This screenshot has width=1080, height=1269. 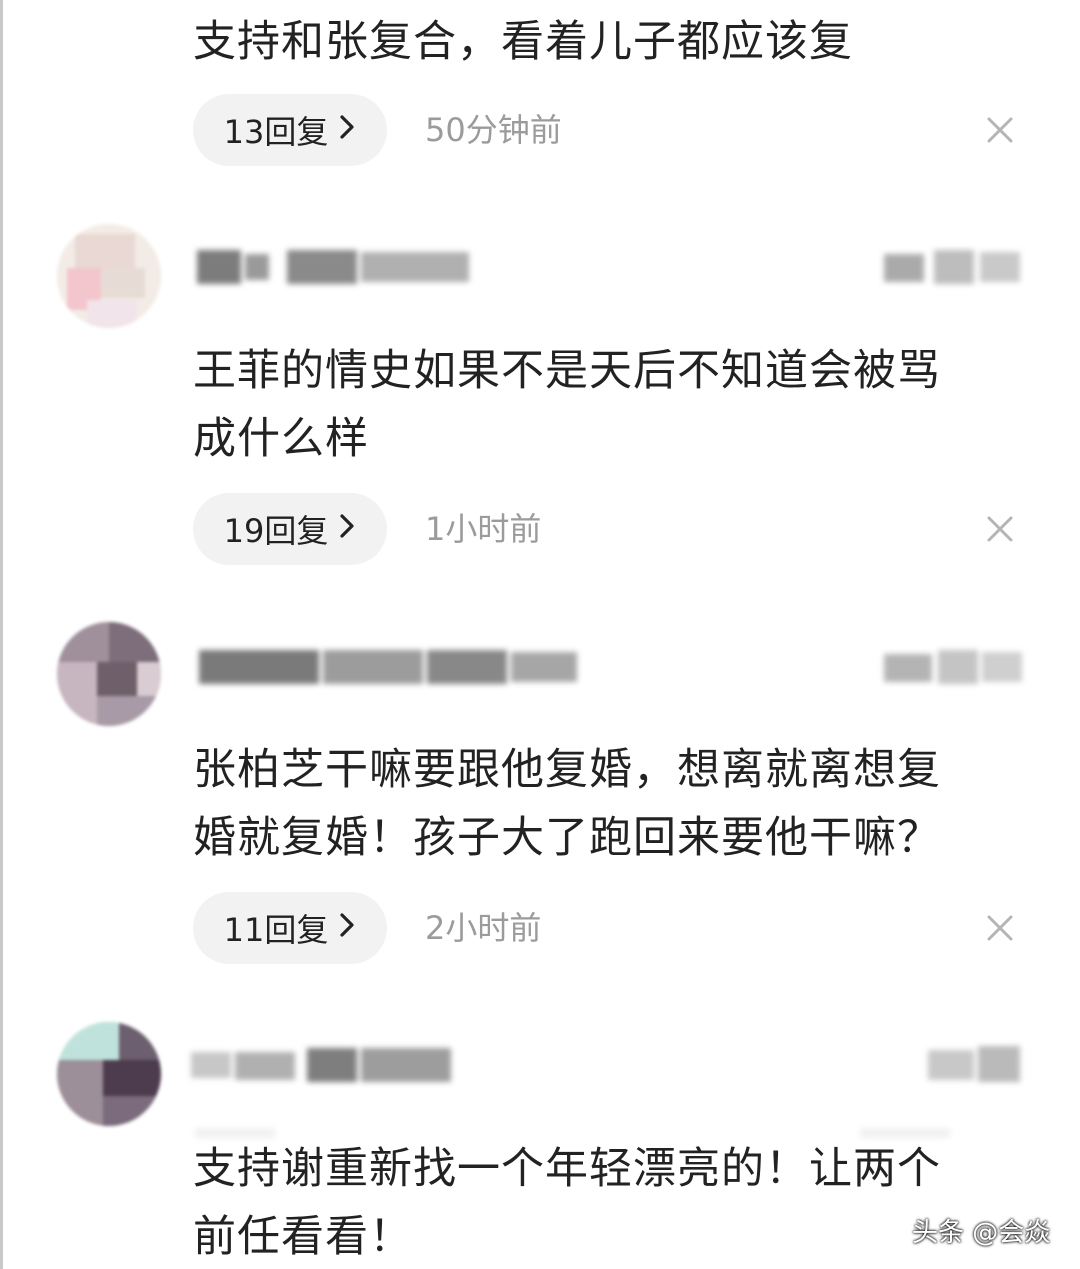 What do you see at coordinates (483, 529) in the screenshot?
I see `timestamp: 1小时前` at bounding box center [483, 529].